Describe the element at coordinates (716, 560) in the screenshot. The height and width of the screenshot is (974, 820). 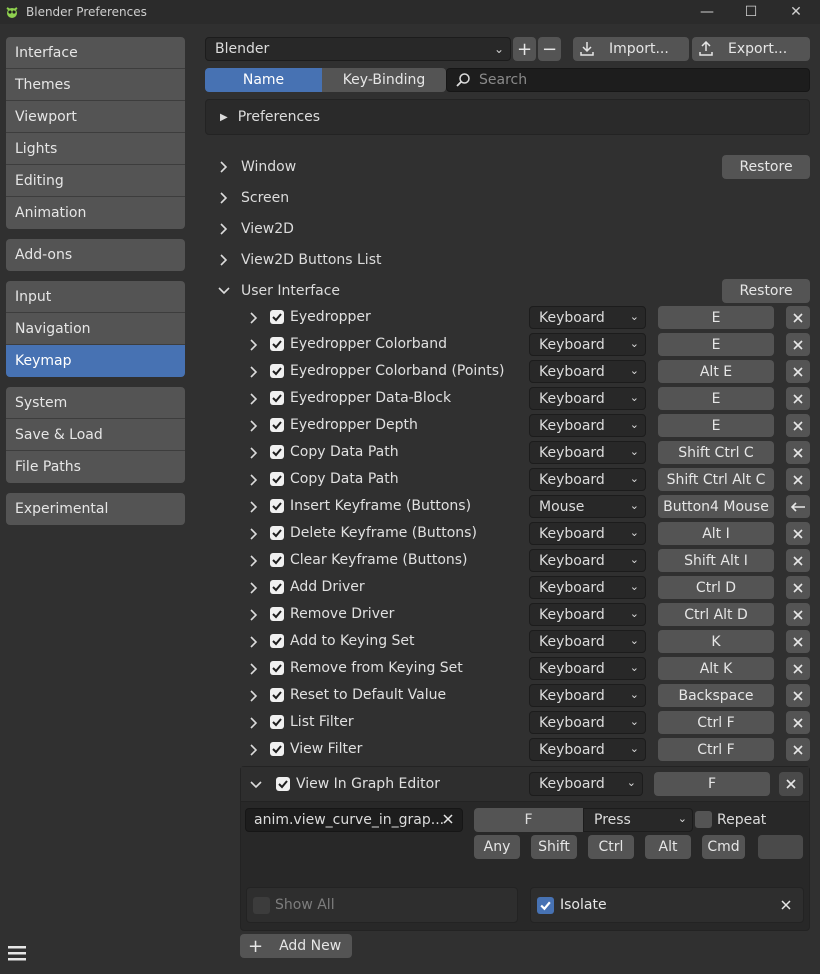
I see `key-binding-button: Shift Alt I` at that location.